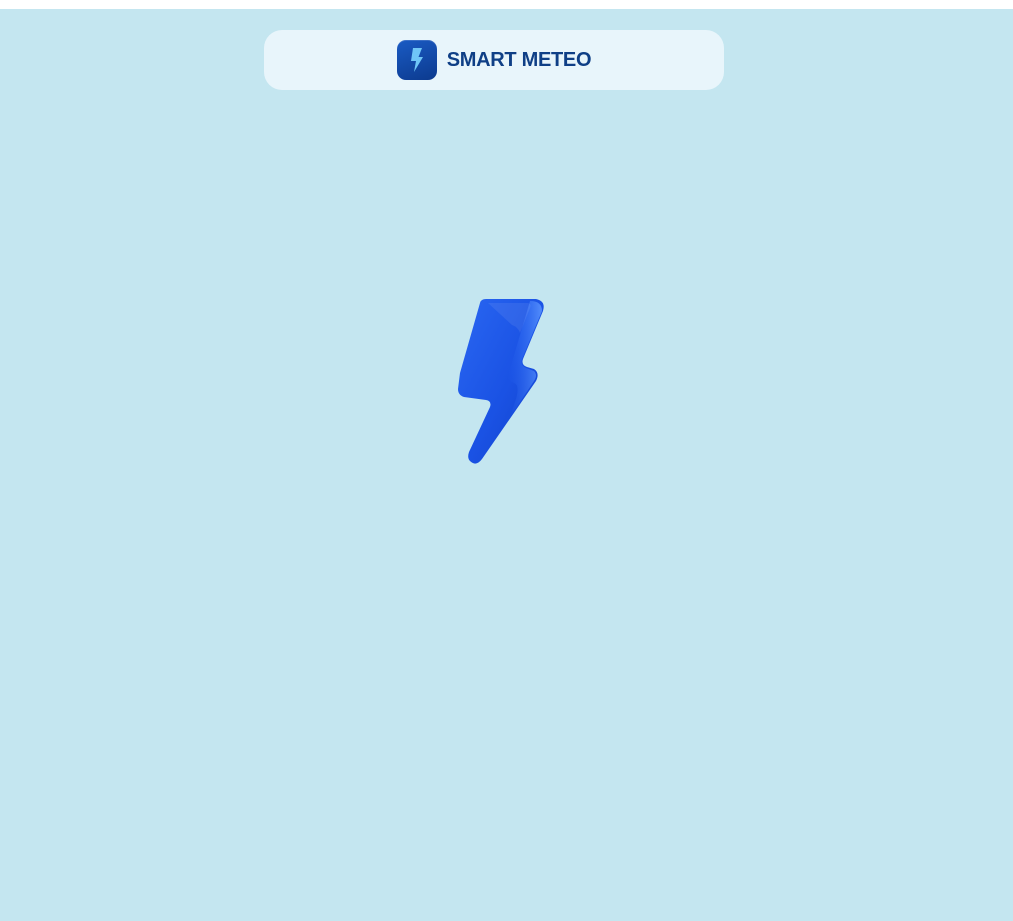 This screenshot has height=921, width=1013. I want to click on hero-lightning-bolt, so click(502, 376).